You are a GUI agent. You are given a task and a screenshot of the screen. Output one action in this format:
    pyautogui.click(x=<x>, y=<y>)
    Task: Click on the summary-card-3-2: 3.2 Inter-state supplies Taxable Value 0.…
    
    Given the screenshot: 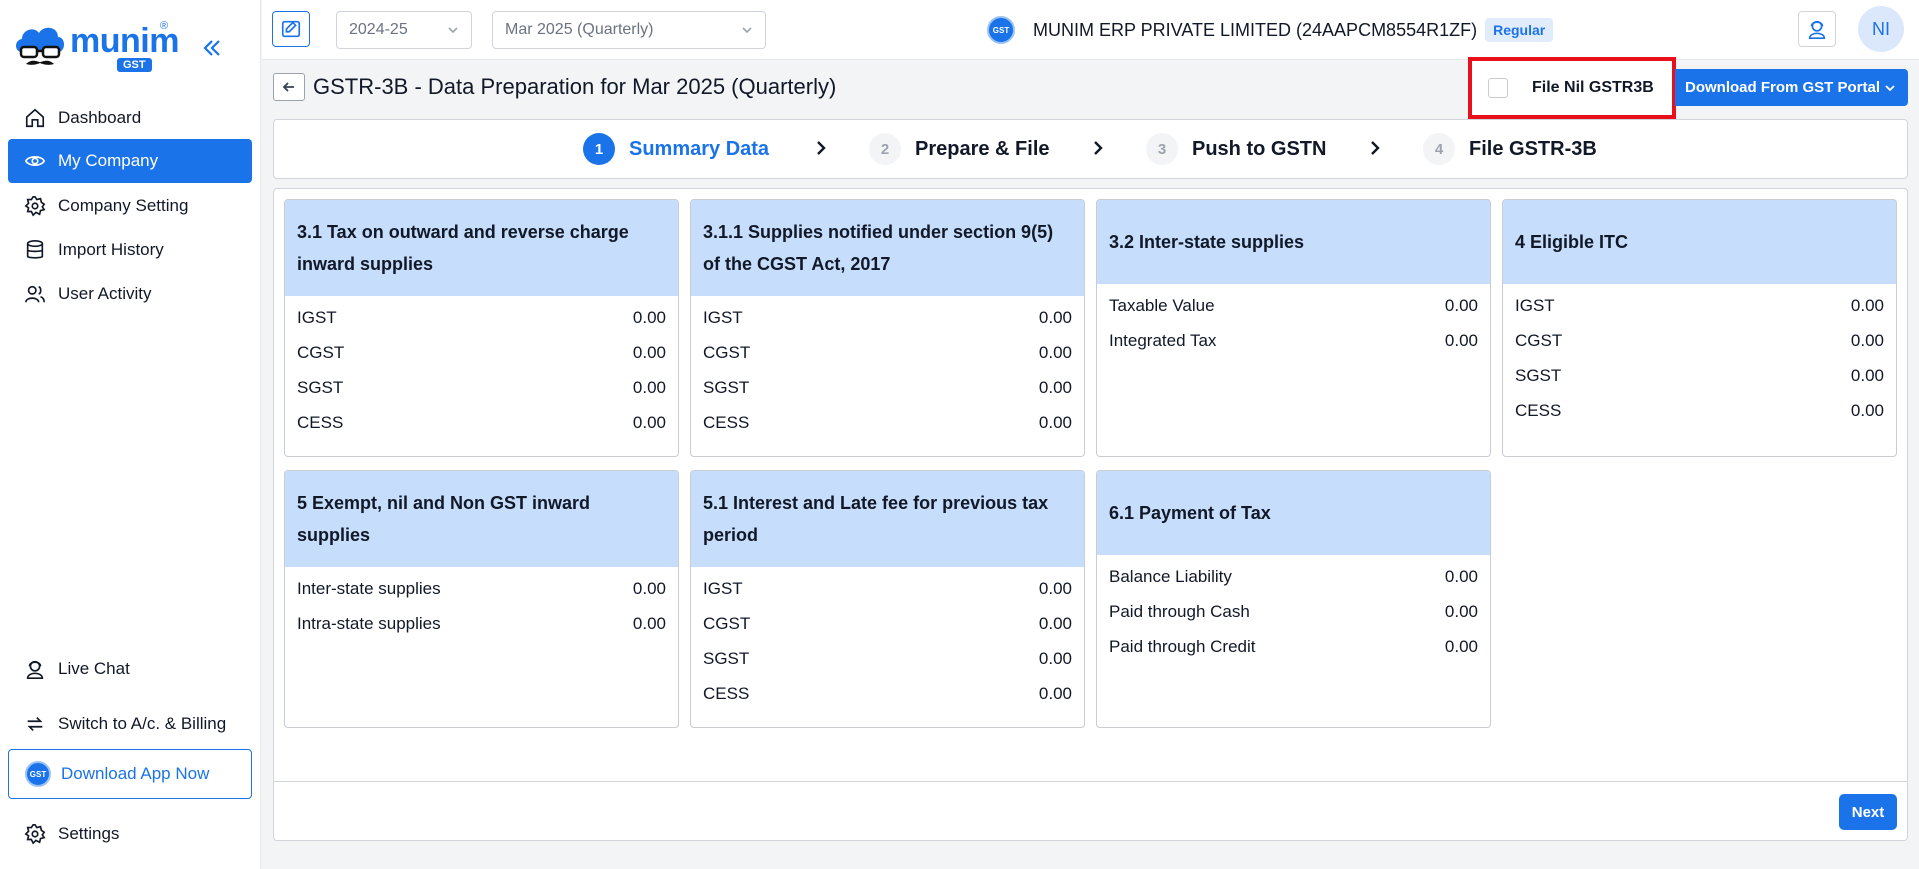 What is the action you would take?
    pyautogui.click(x=1293, y=328)
    